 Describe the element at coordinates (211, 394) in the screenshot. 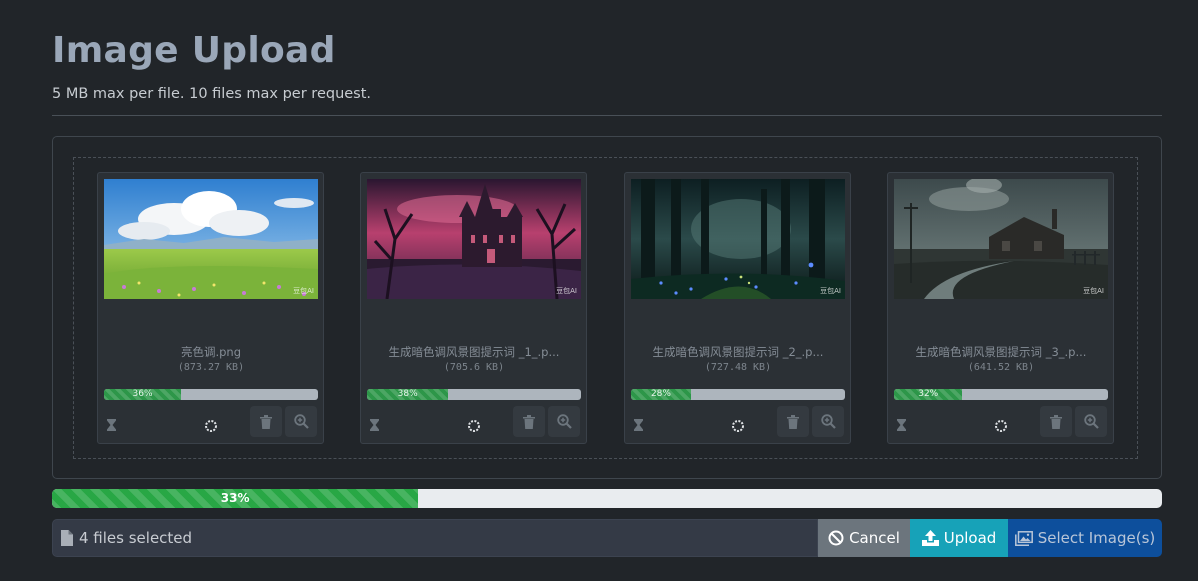

I see `file-progress-bar: 36%` at that location.